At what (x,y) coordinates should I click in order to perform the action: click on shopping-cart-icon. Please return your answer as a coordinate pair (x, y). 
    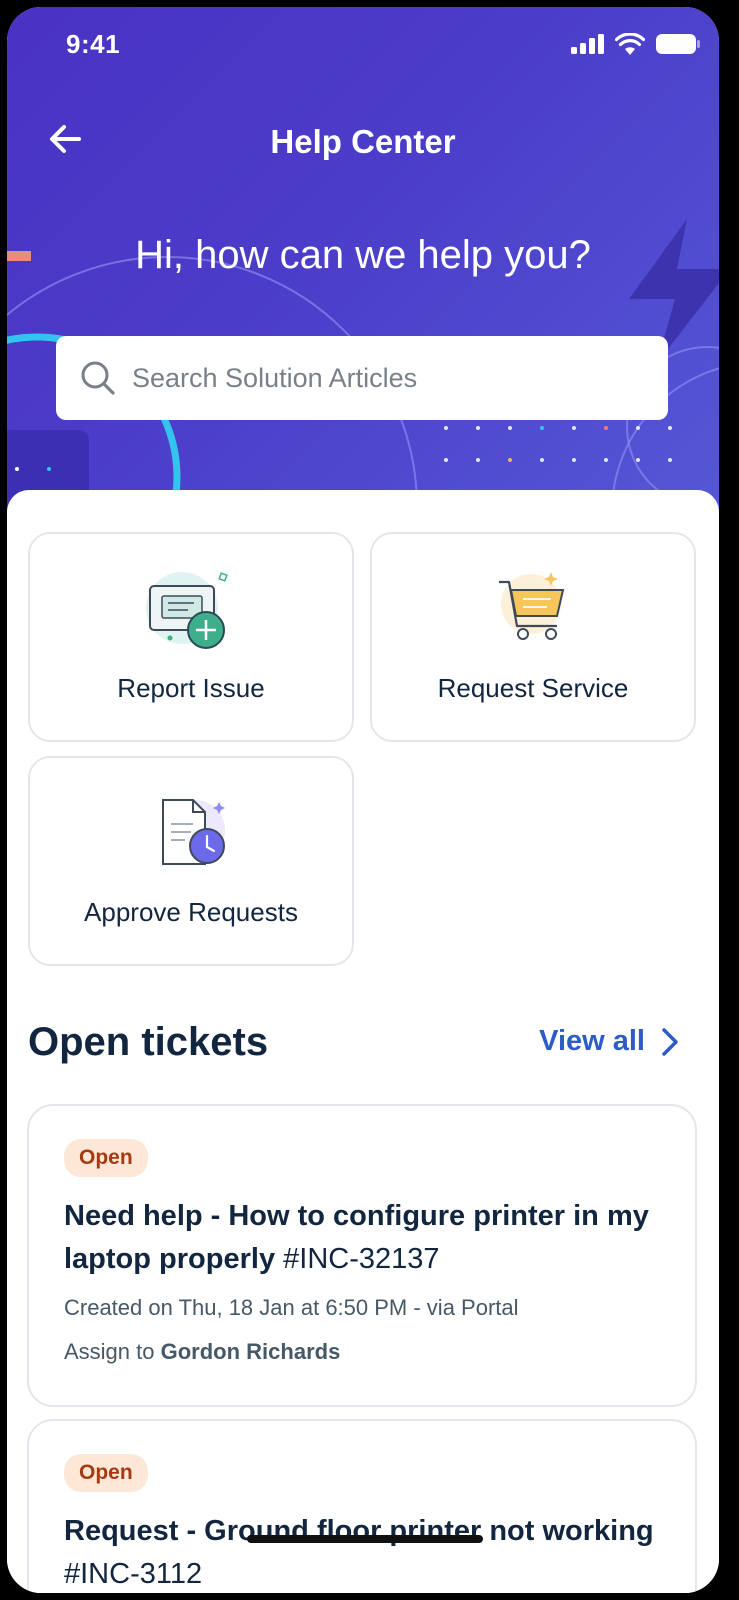
    Looking at the image, I should click on (532, 606).